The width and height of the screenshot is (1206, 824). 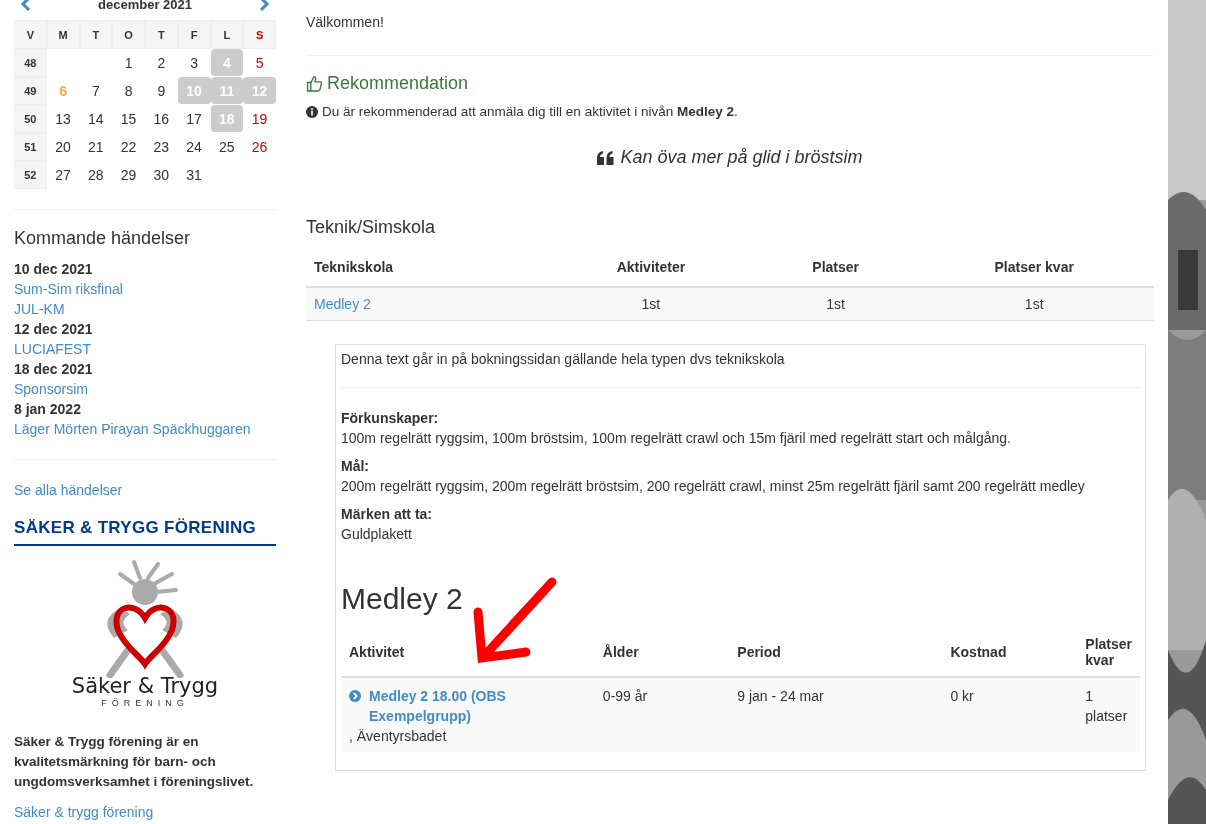 I want to click on calendar-day: 22, so click(x=128, y=146).